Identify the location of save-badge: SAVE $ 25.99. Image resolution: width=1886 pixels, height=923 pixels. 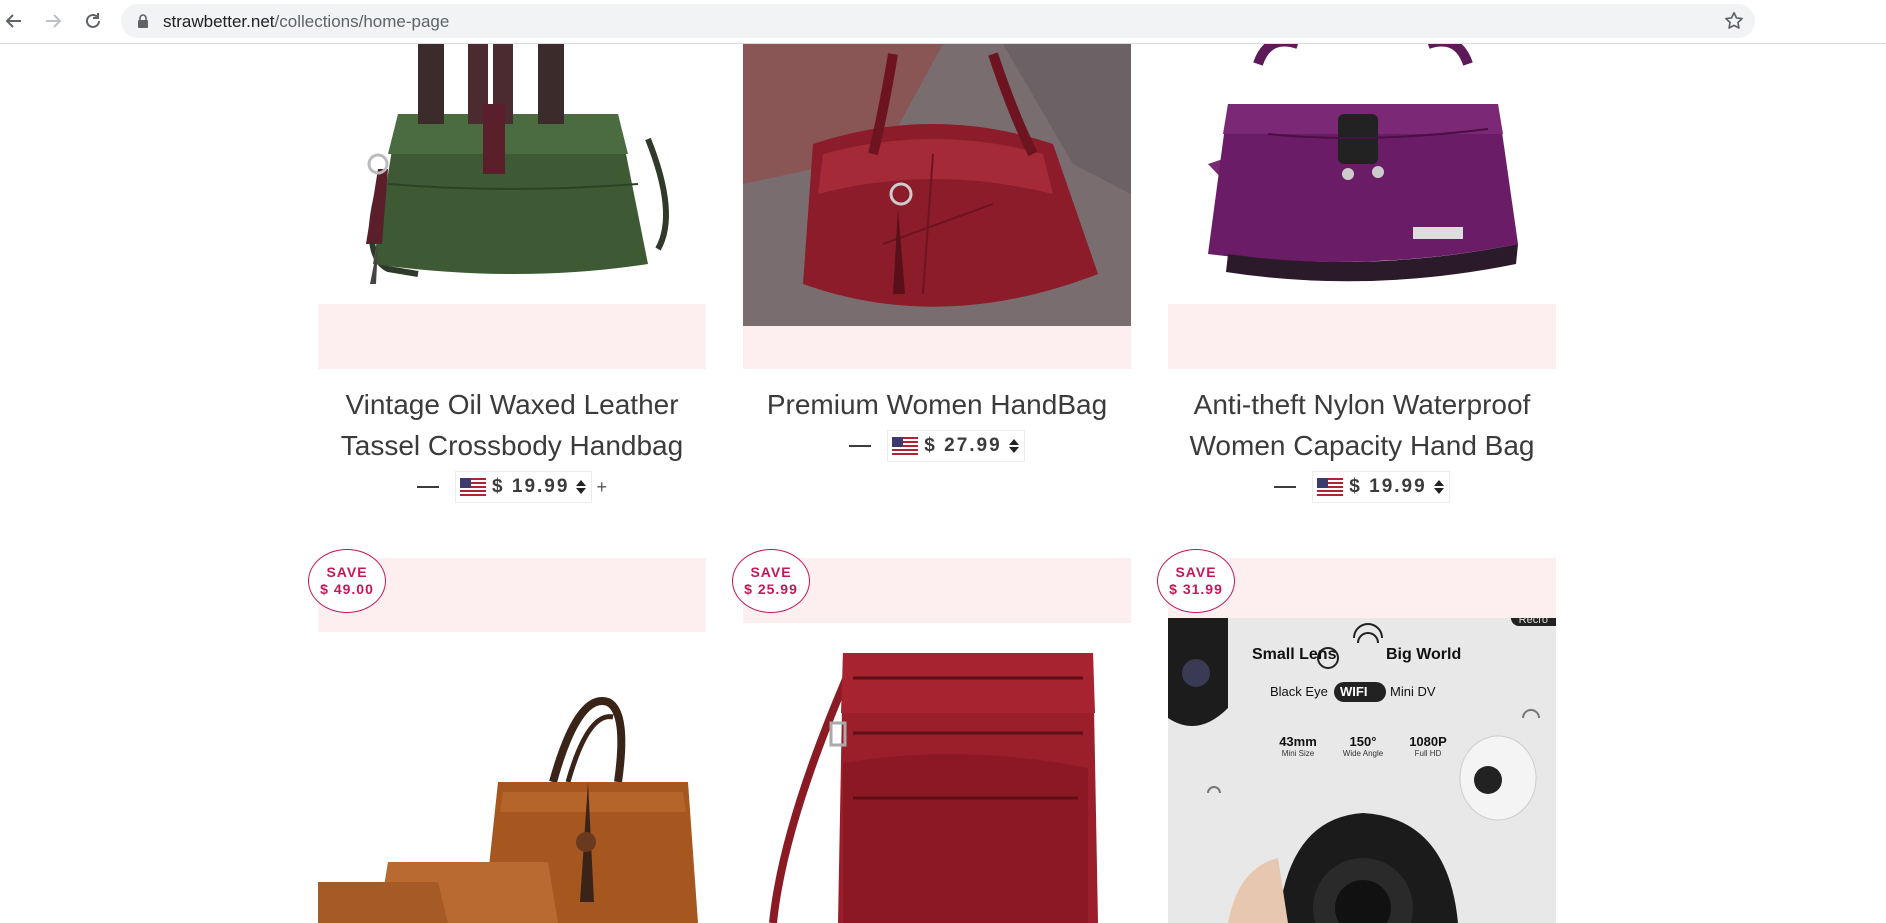
(771, 581).